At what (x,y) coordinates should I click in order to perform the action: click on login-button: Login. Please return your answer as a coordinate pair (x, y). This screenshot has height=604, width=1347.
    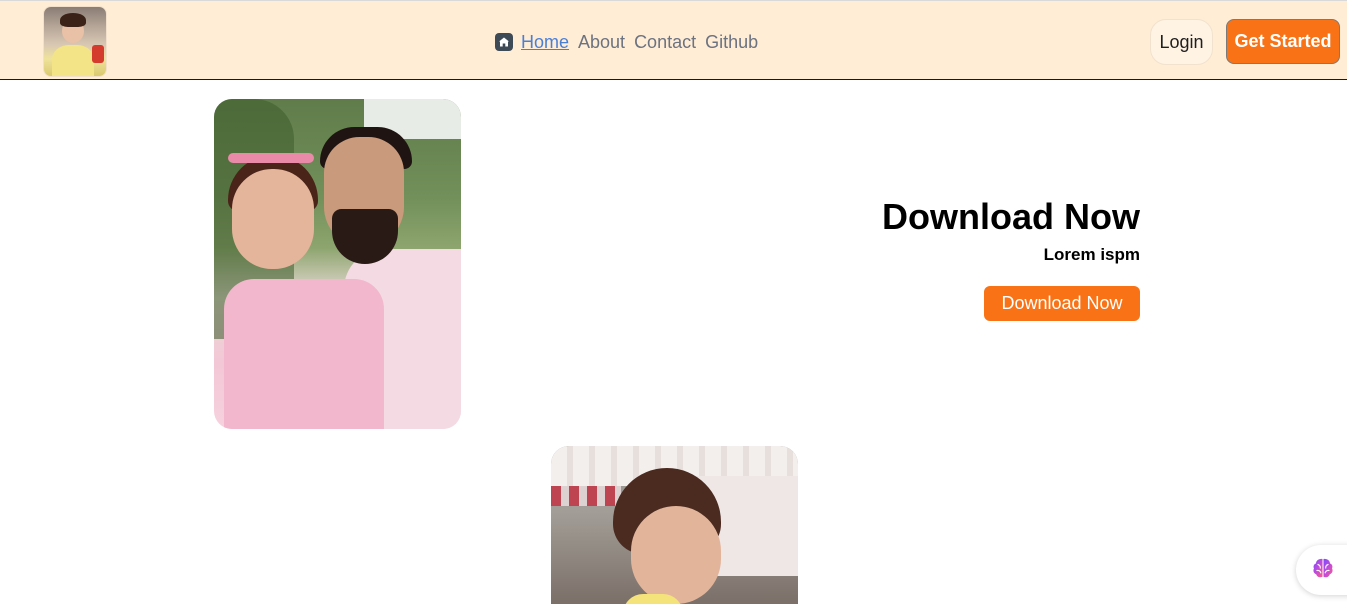
    Looking at the image, I should click on (1181, 42).